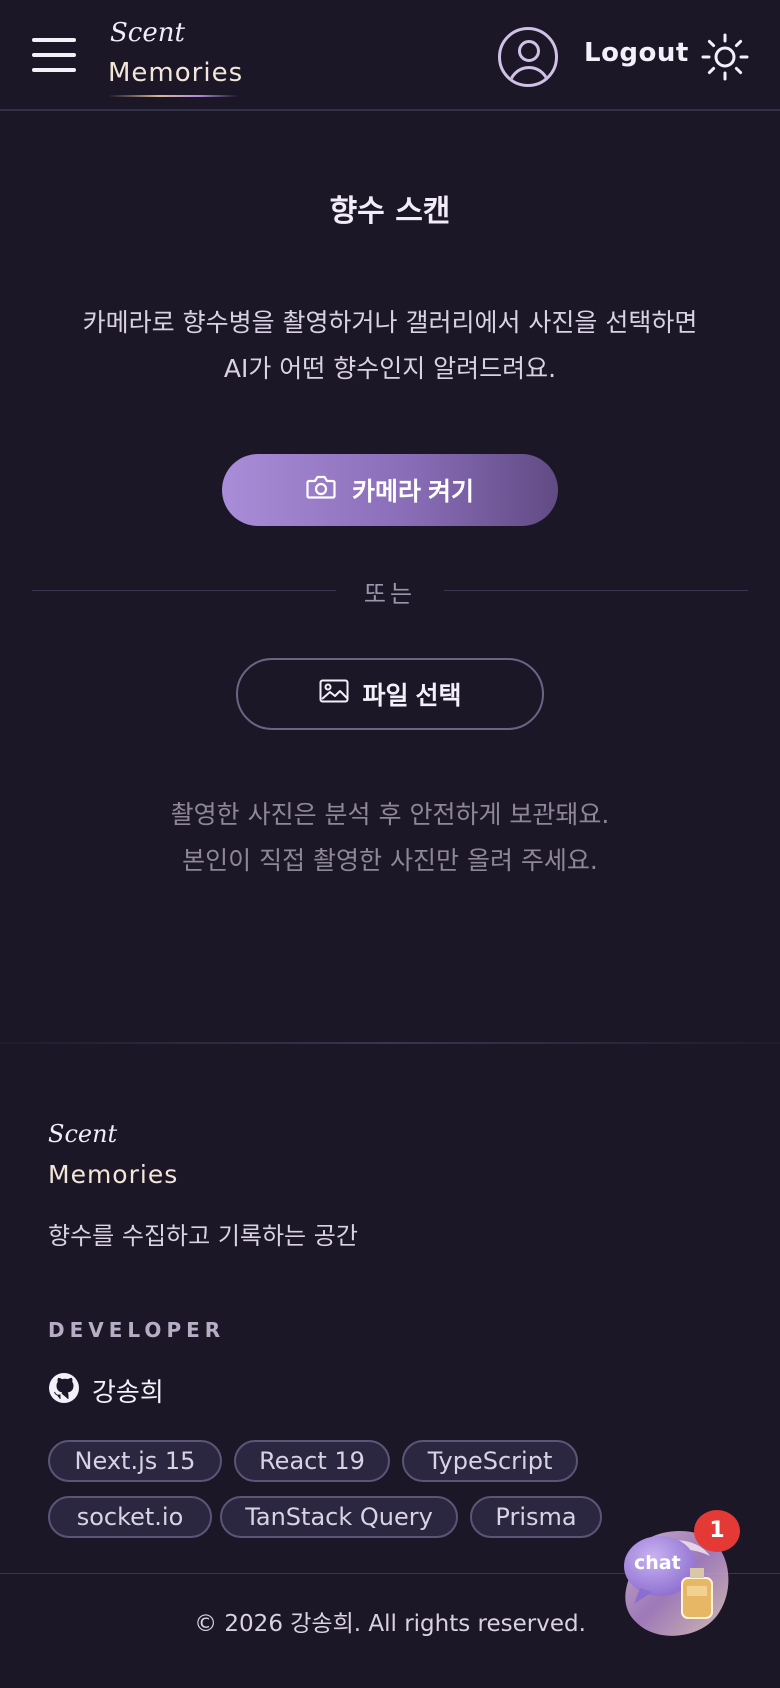  I want to click on image-icon, so click(334, 694).